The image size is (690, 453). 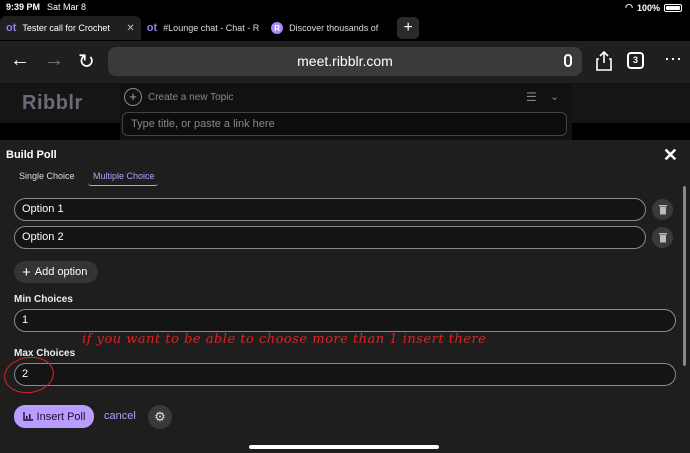 What do you see at coordinates (330, 237) in the screenshot?
I see `option-input: Option 2` at bounding box center [330, 237].